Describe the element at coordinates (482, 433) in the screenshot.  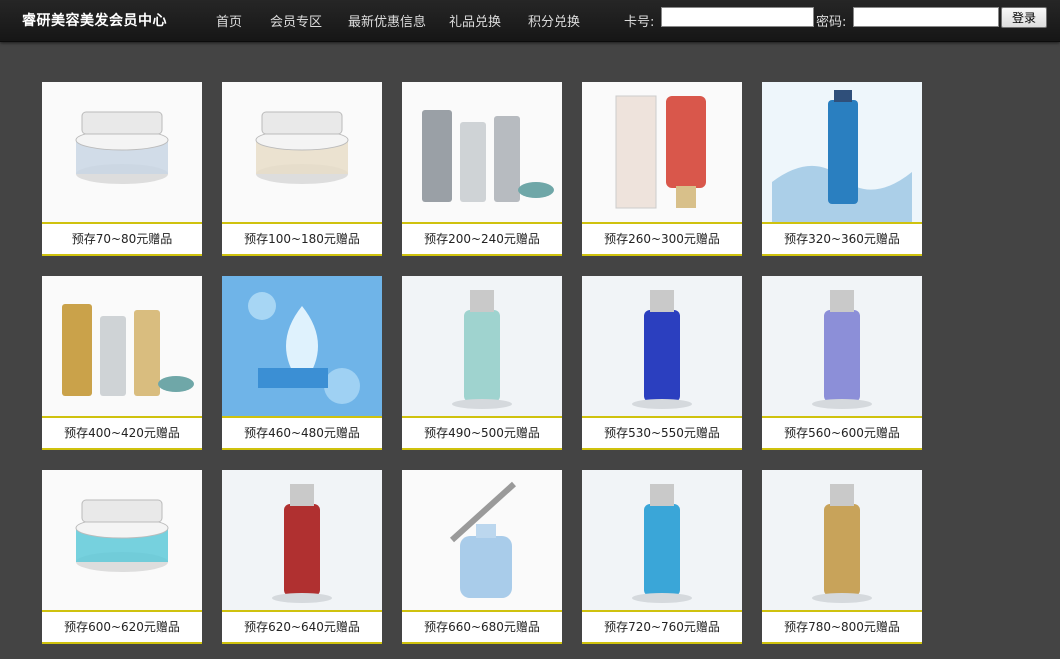
I see `product-caption: 预存490~500元赠品` at that location.